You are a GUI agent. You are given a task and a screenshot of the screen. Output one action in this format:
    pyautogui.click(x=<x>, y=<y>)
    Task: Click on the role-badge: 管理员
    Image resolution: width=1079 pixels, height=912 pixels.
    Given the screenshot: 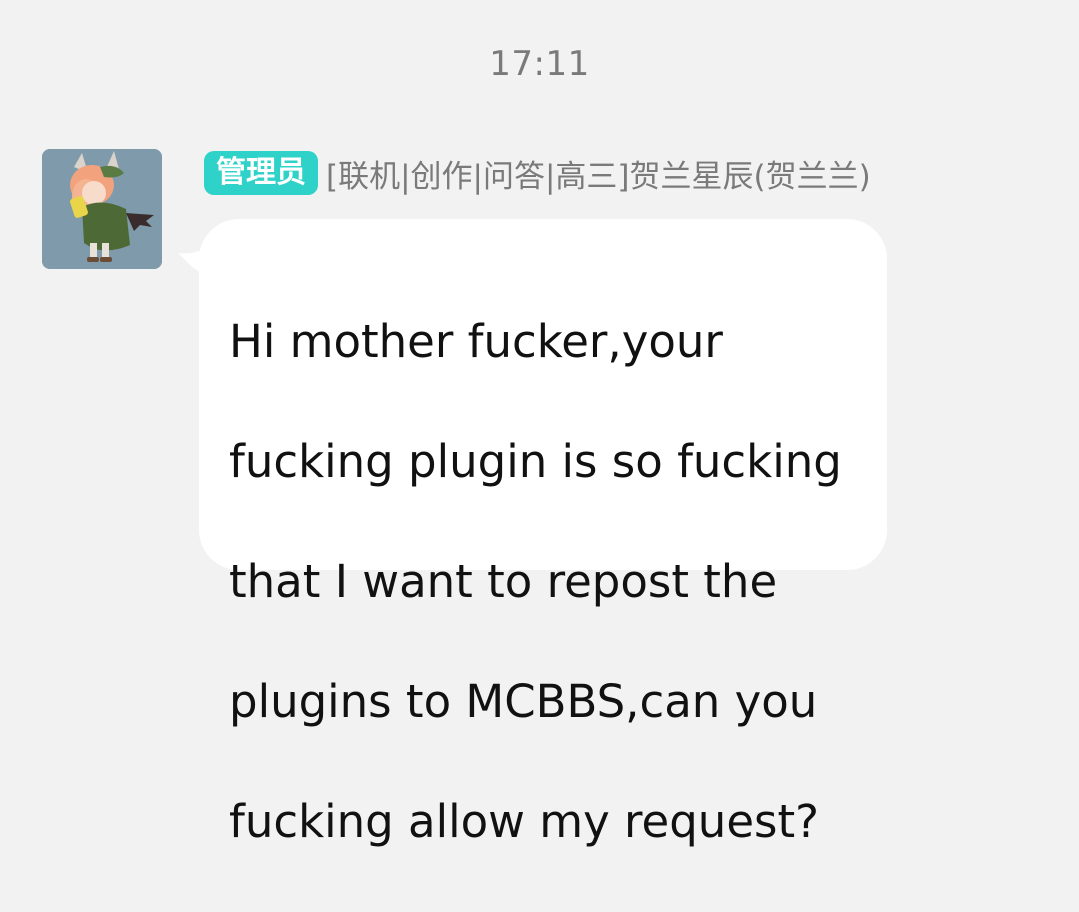 What is the action you would take?
    pyautogui.click(x=261, y=173)
    